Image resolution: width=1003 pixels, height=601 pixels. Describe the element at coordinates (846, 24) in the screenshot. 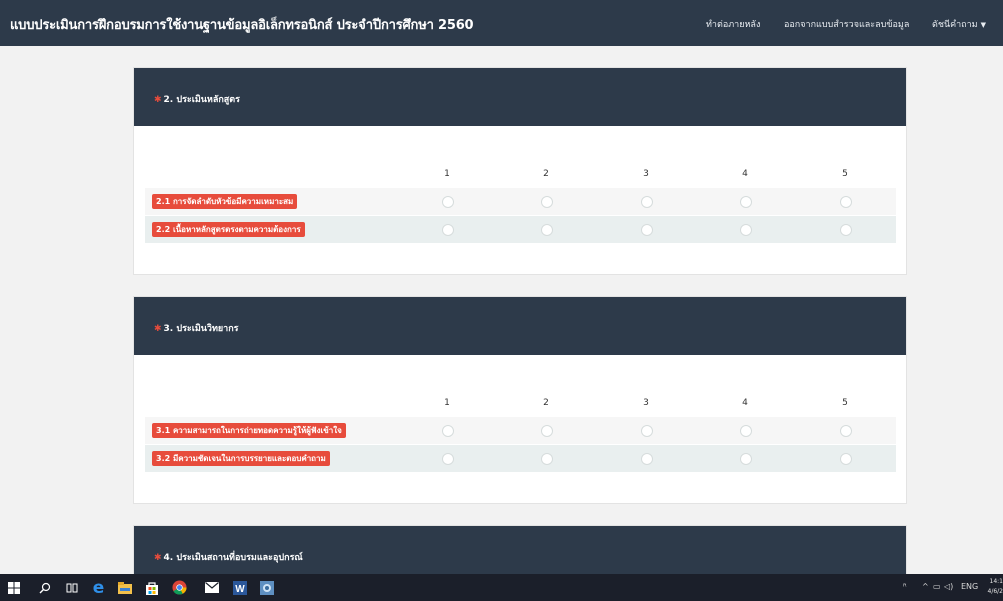

I see `exit-and-delete-link: ออกจากแบบสำรวจและลบข้อมูล` at that location.